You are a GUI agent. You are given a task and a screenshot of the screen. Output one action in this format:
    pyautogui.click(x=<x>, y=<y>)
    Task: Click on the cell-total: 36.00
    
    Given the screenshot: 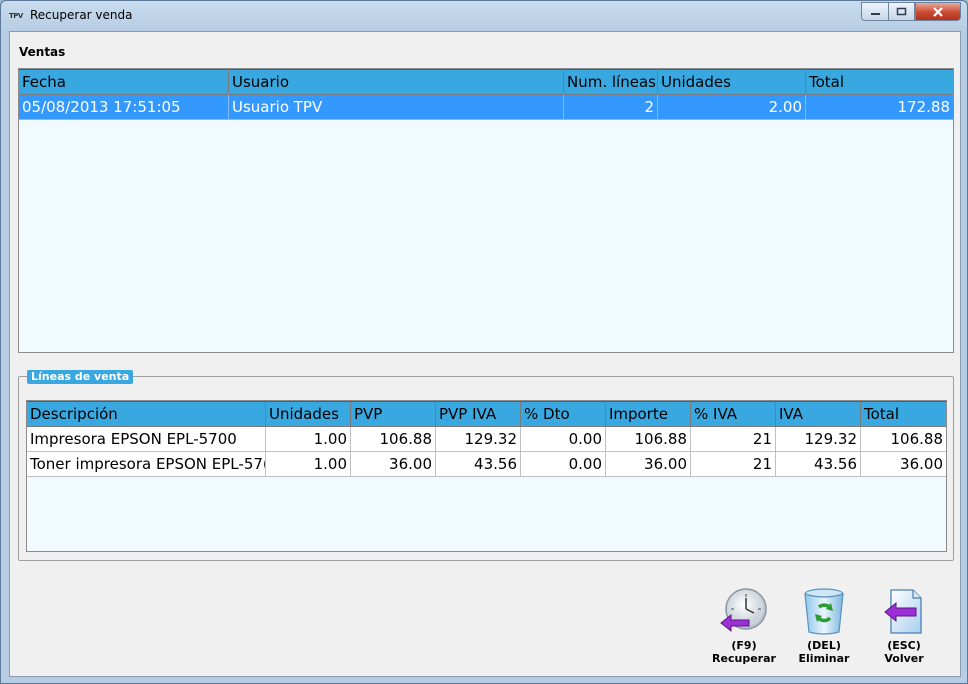 What is the action you would take?
    pyautogui.click(x=903, y=464)
    